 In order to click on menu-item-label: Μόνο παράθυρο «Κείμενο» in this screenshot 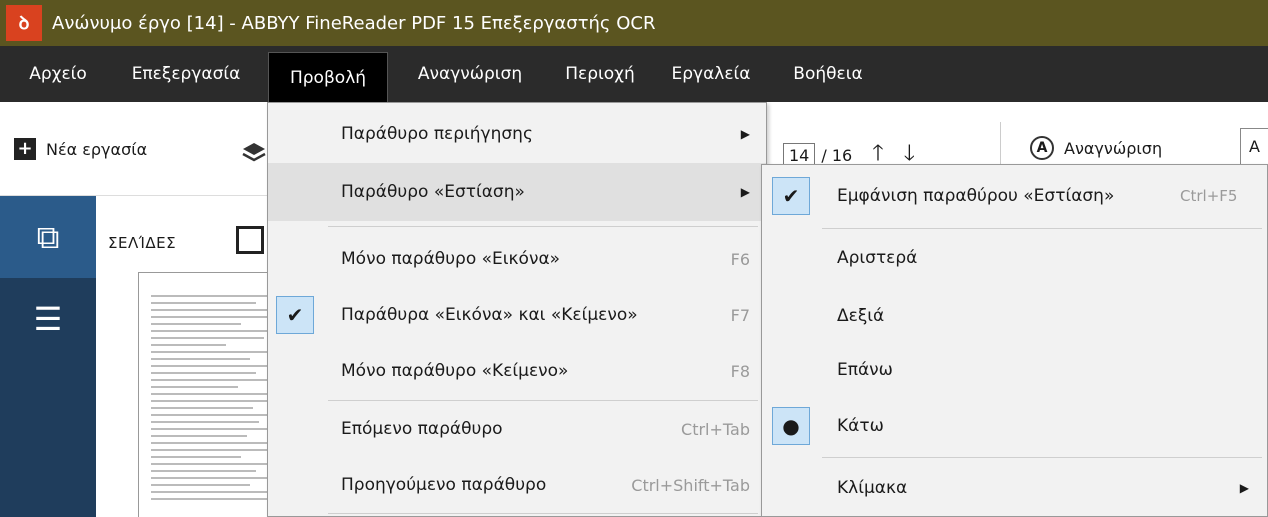, I will do `click(455, 371)`.